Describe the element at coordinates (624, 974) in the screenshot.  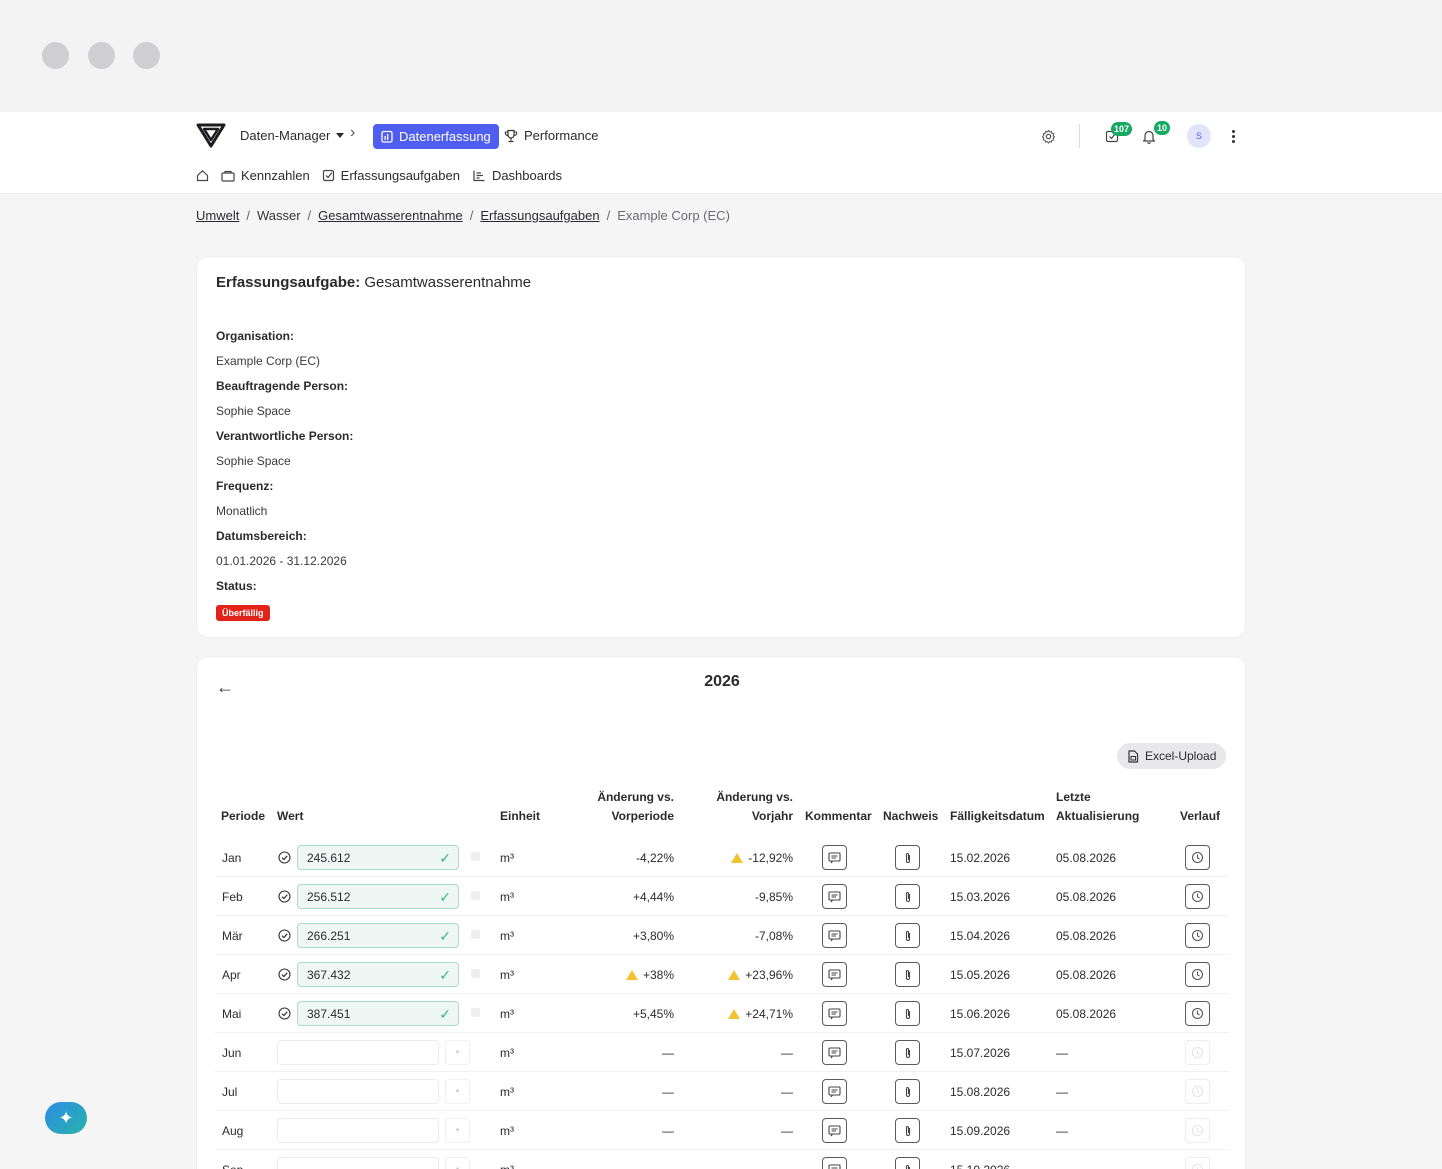
I see `change-prev-period-cell: +38%` at that location.